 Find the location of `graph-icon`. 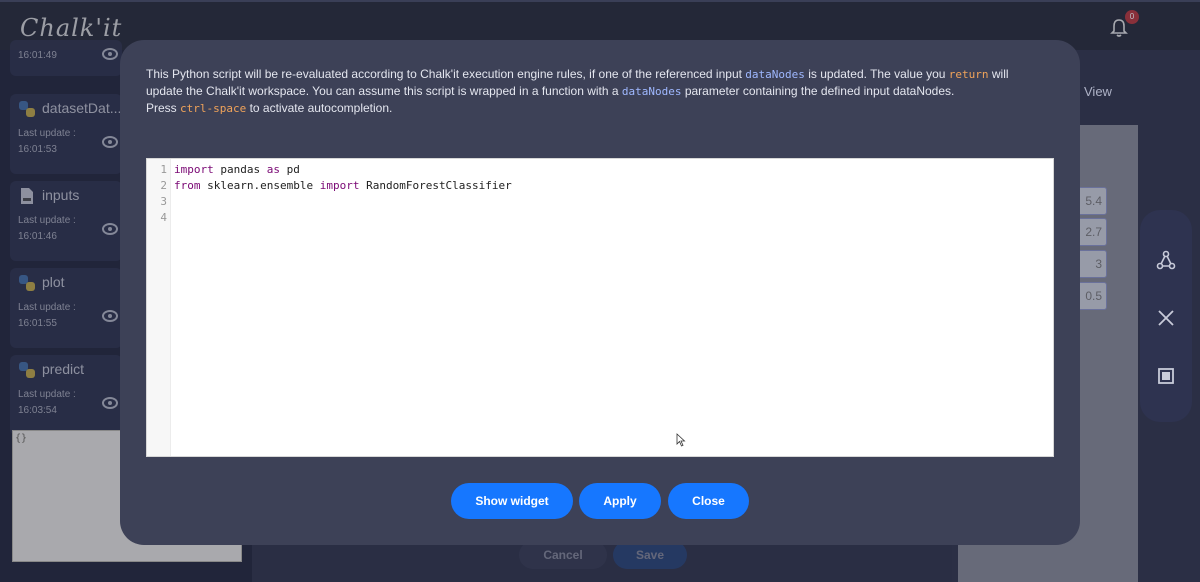

graph-icon is located at coordinates (1166, 260).